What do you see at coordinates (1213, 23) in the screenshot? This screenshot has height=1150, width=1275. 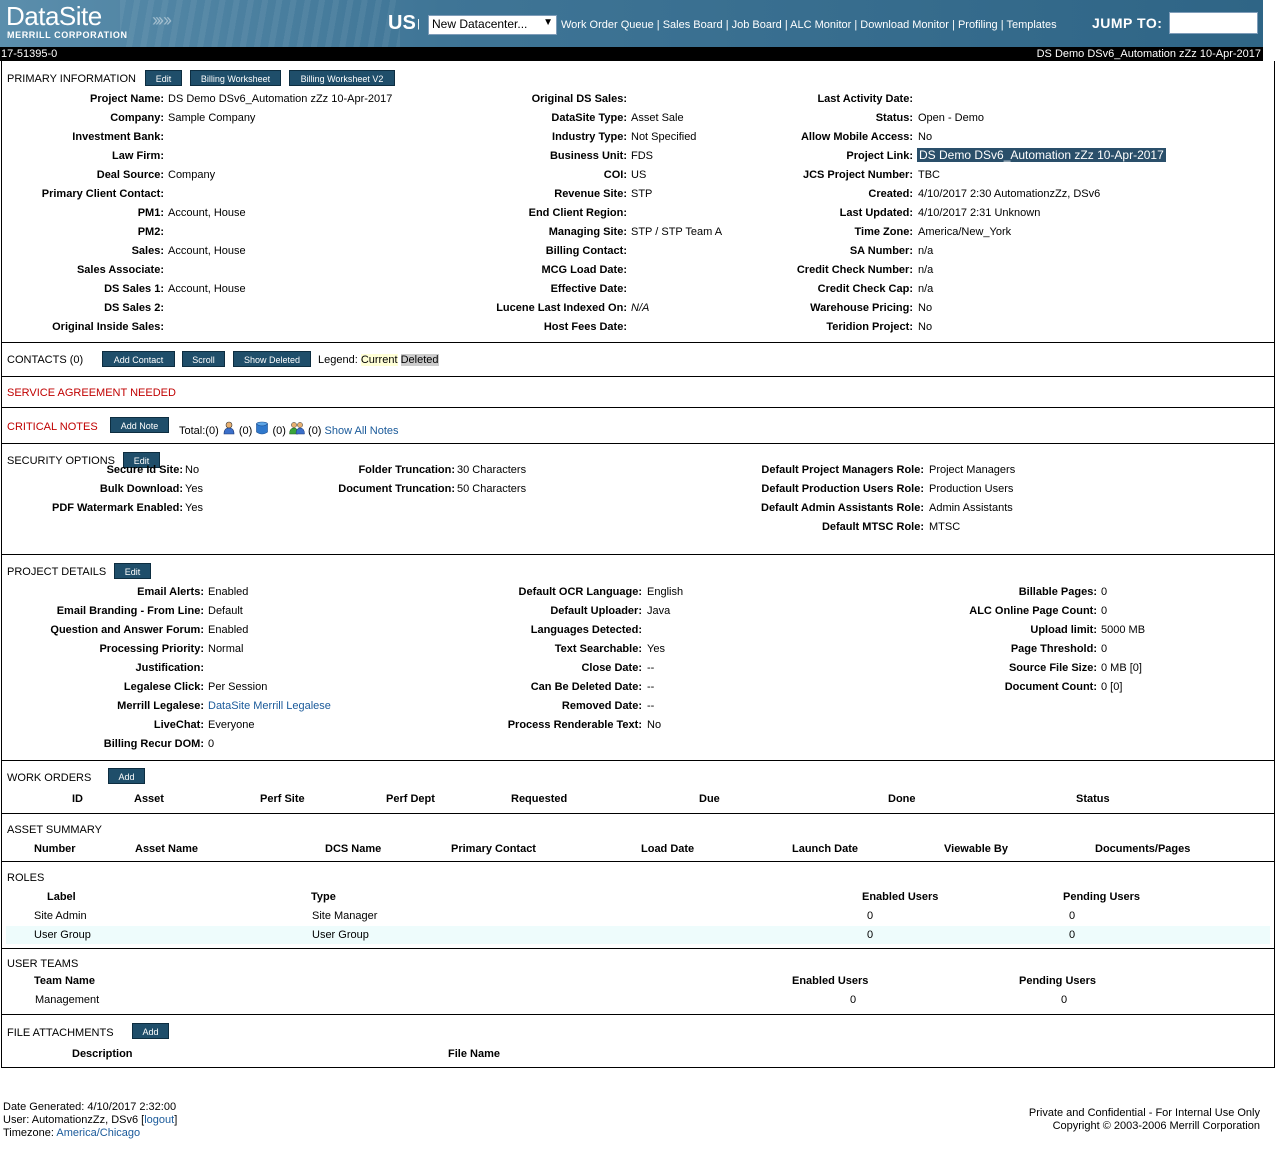 I see `jump-to-input` at bounding box center [1213, 23].